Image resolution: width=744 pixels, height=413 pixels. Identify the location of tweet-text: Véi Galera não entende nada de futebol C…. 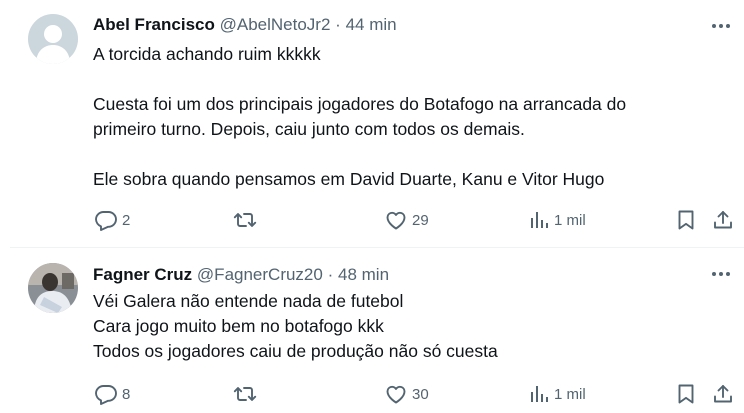
(295, 326).